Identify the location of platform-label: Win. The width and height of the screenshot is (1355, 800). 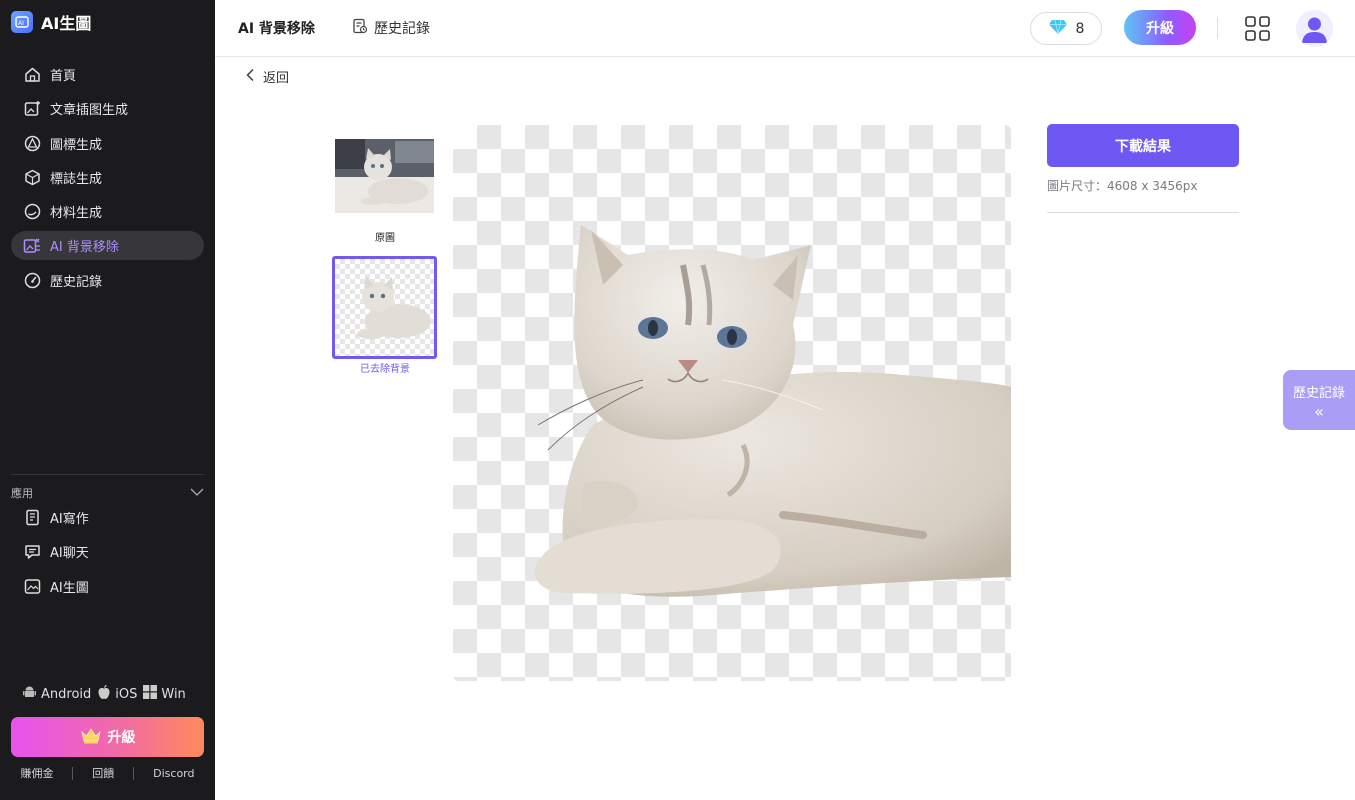
(173, 694).